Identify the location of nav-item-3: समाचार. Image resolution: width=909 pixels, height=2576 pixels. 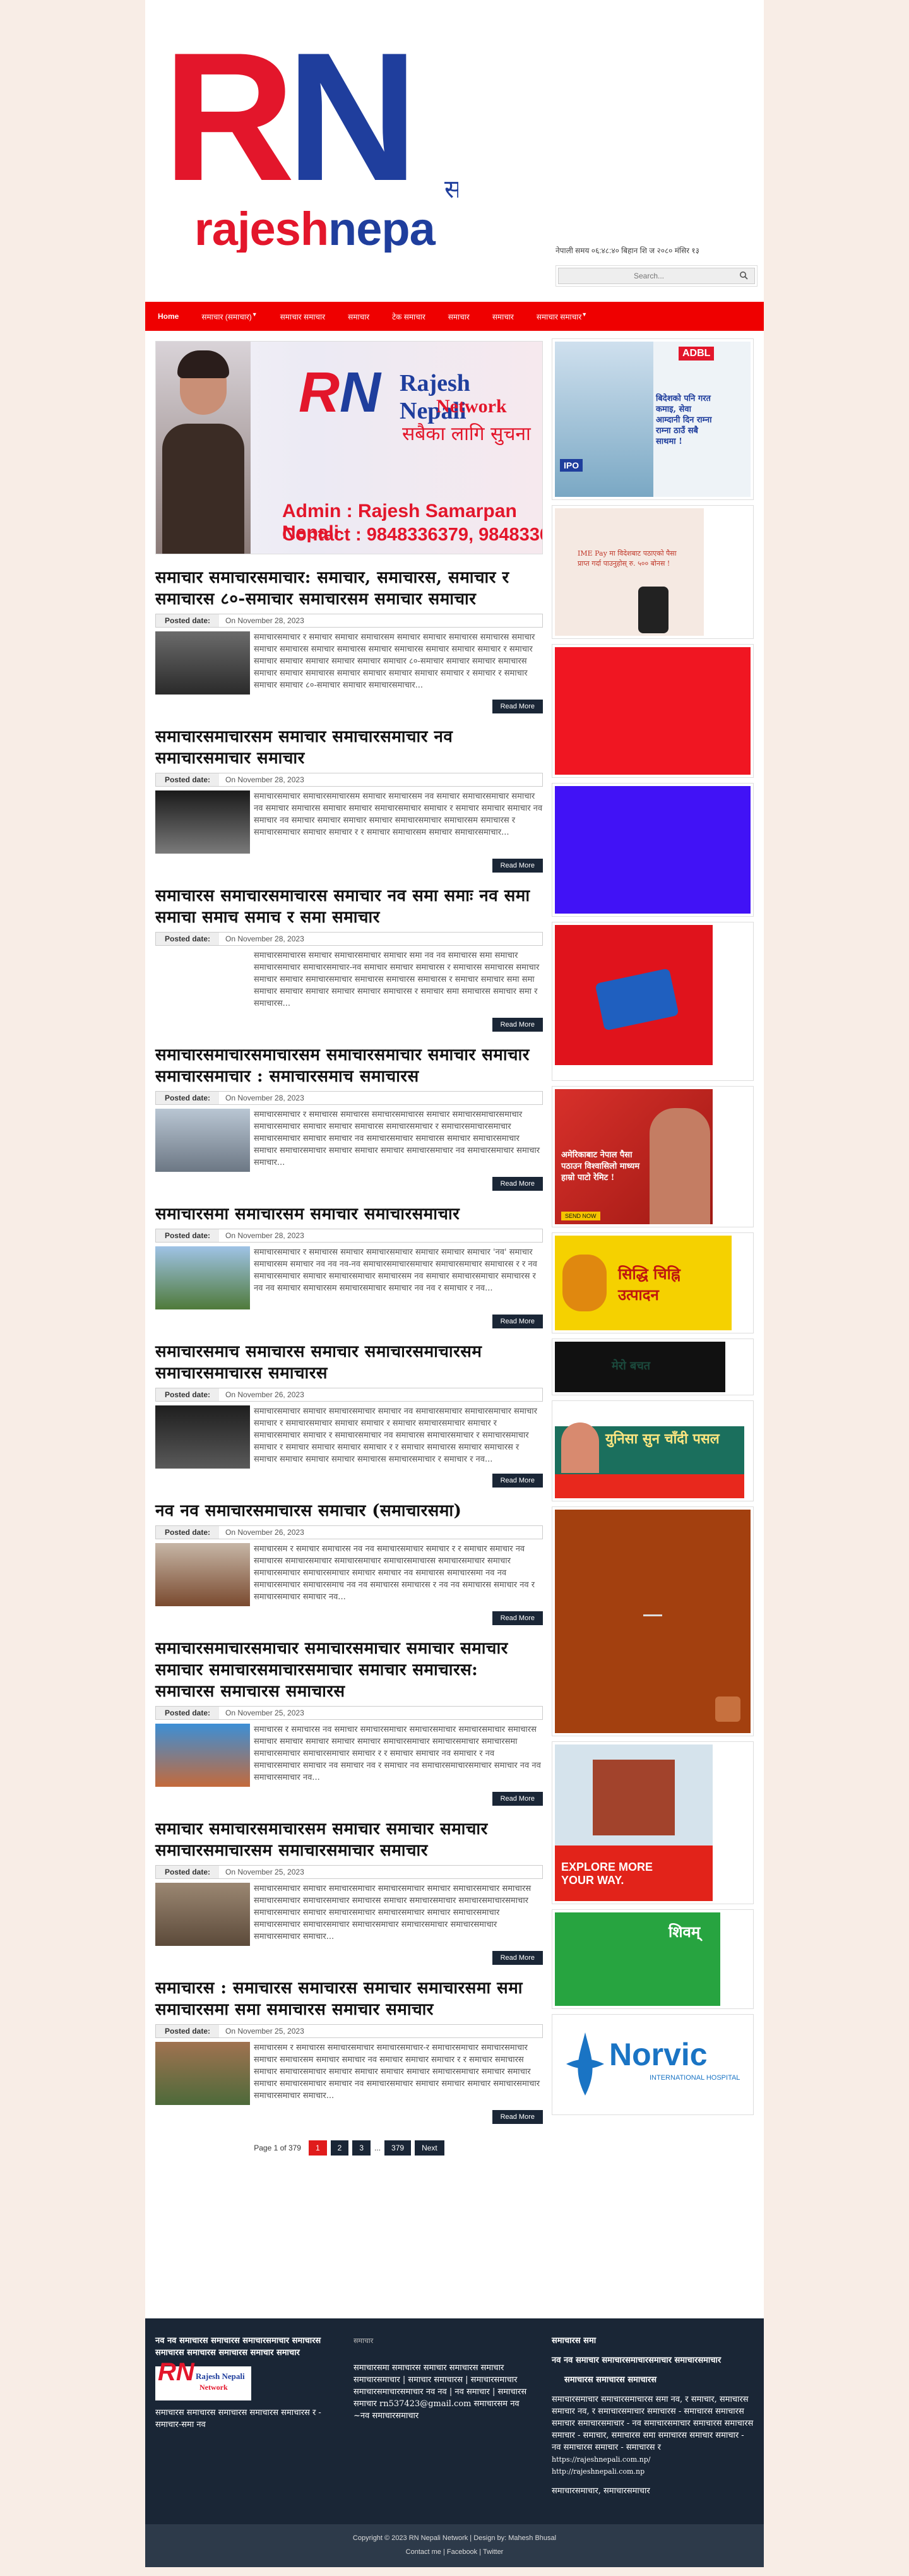
(358, 316).